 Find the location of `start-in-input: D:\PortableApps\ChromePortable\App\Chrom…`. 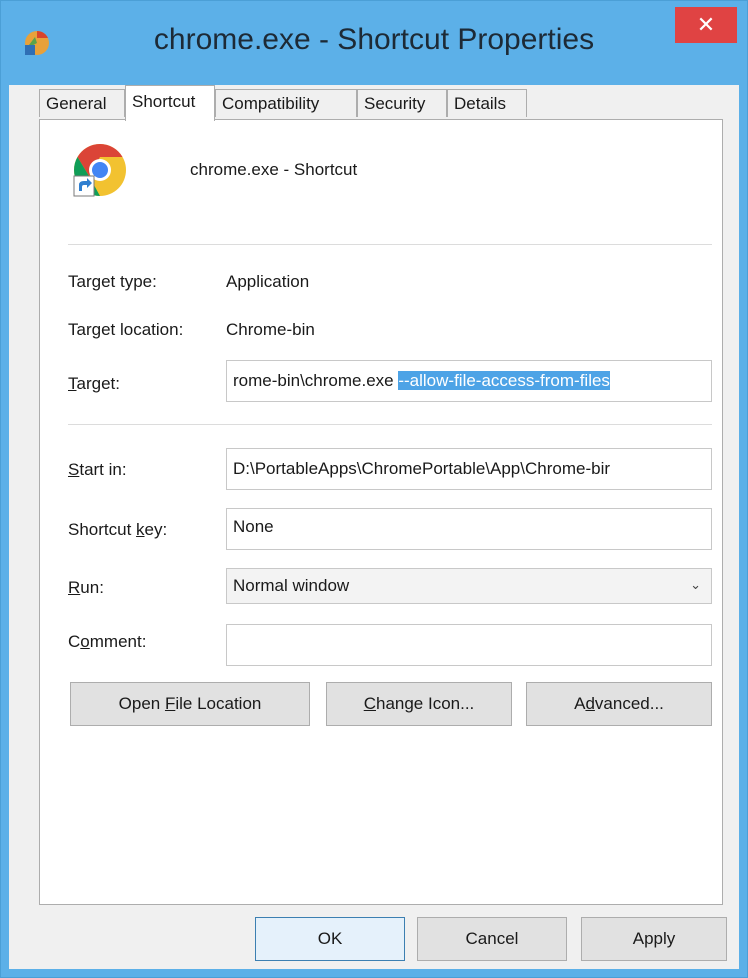

start-in-input: D:\PortableApps\ChromePortable\App\Chrom… is located at coordinates (469, 469).